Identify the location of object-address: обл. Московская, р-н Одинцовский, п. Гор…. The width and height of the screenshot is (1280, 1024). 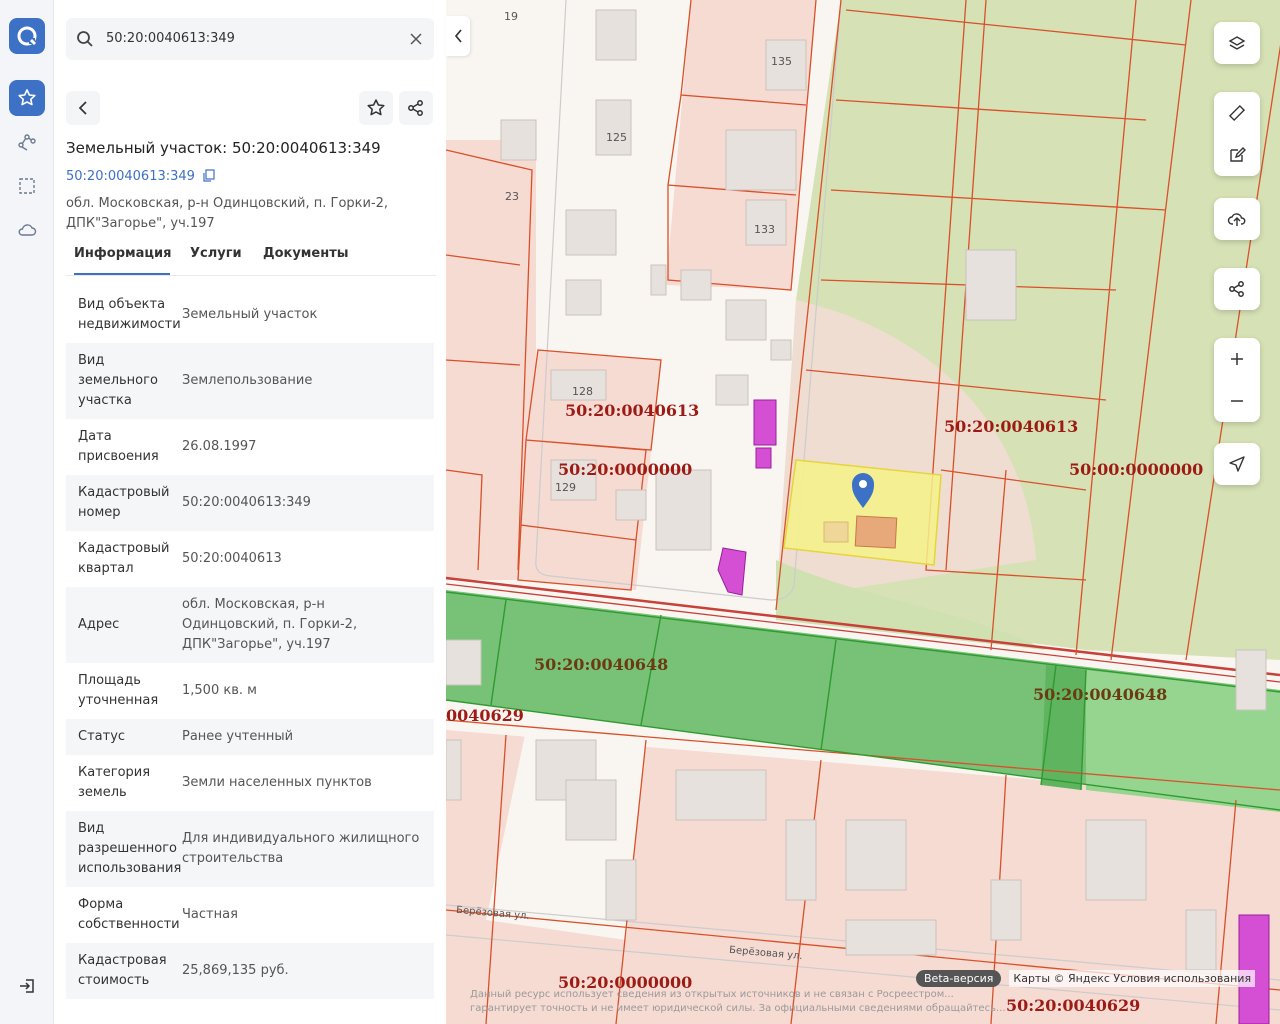
(251, 214).